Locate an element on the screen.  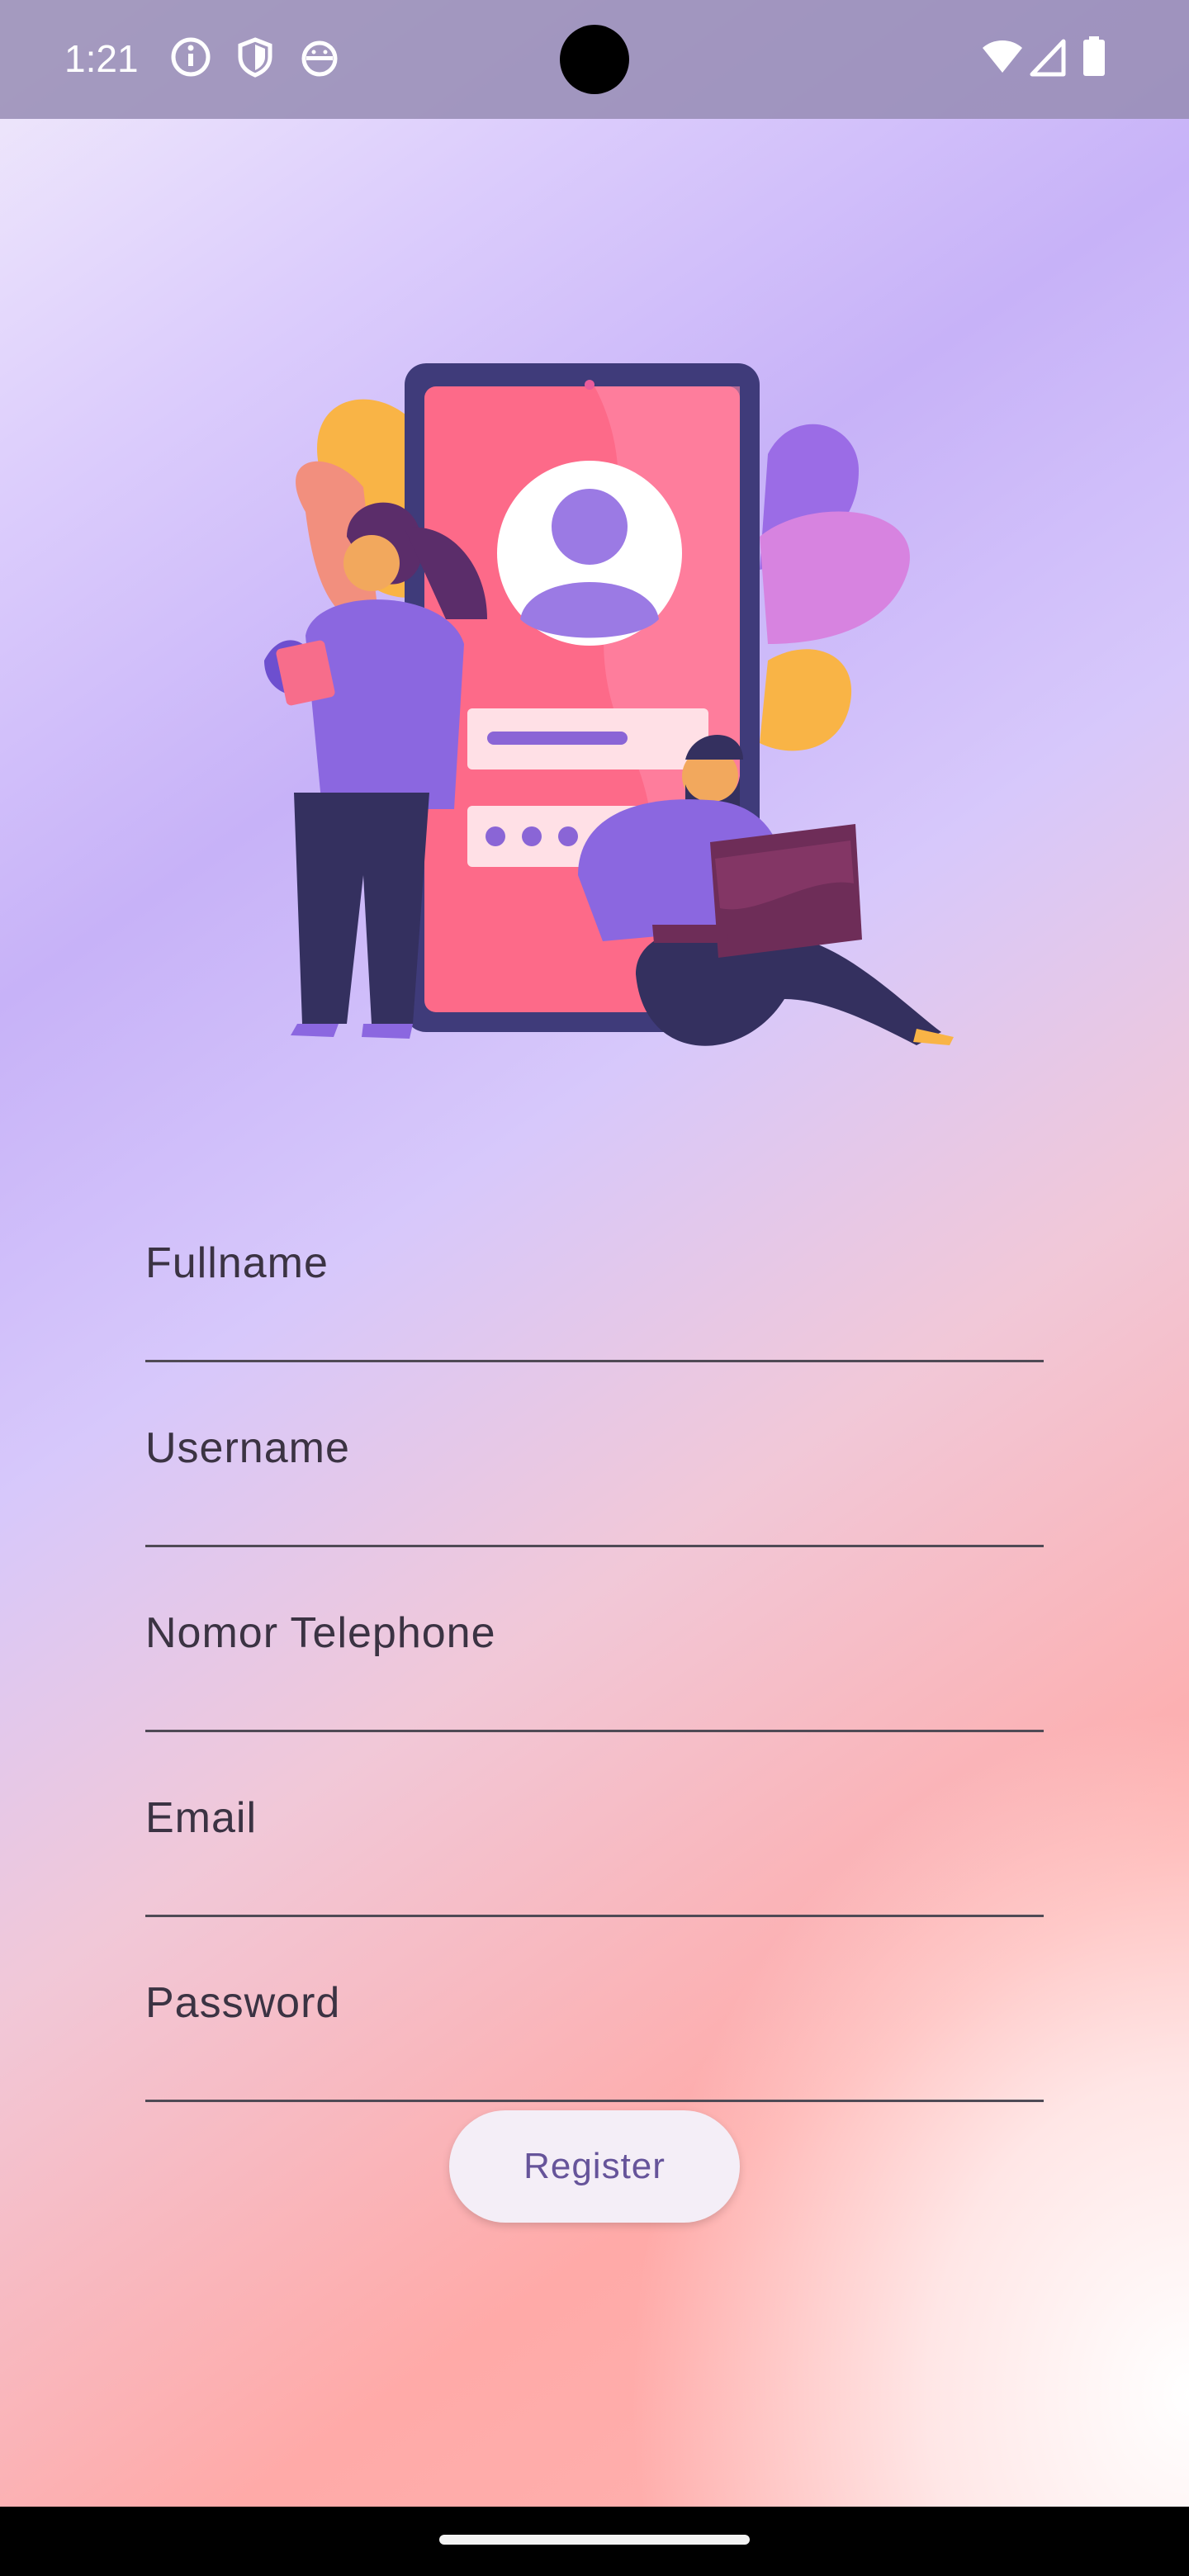
password-input is located at coordinates (594, 2028).